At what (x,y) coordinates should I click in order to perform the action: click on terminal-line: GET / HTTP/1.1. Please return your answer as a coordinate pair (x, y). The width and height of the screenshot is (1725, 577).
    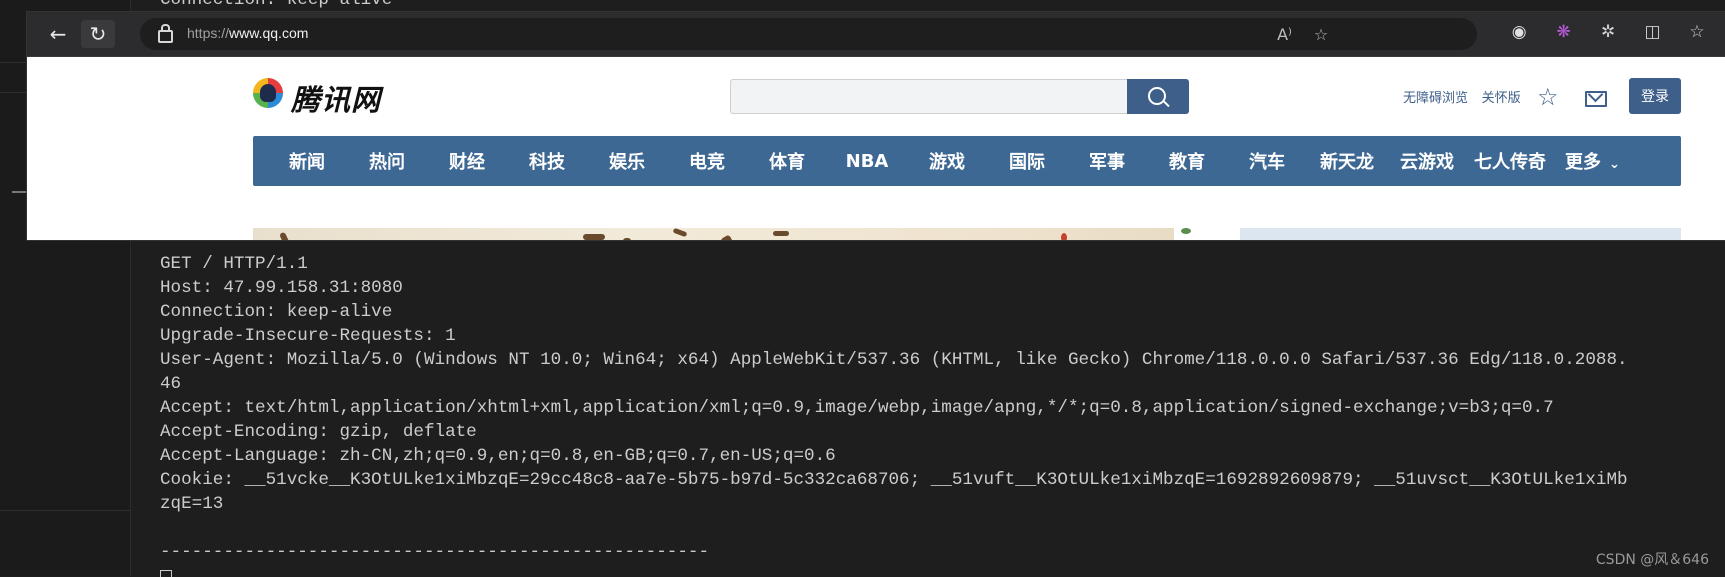
    Looking at the image, I should click on (234, 264).